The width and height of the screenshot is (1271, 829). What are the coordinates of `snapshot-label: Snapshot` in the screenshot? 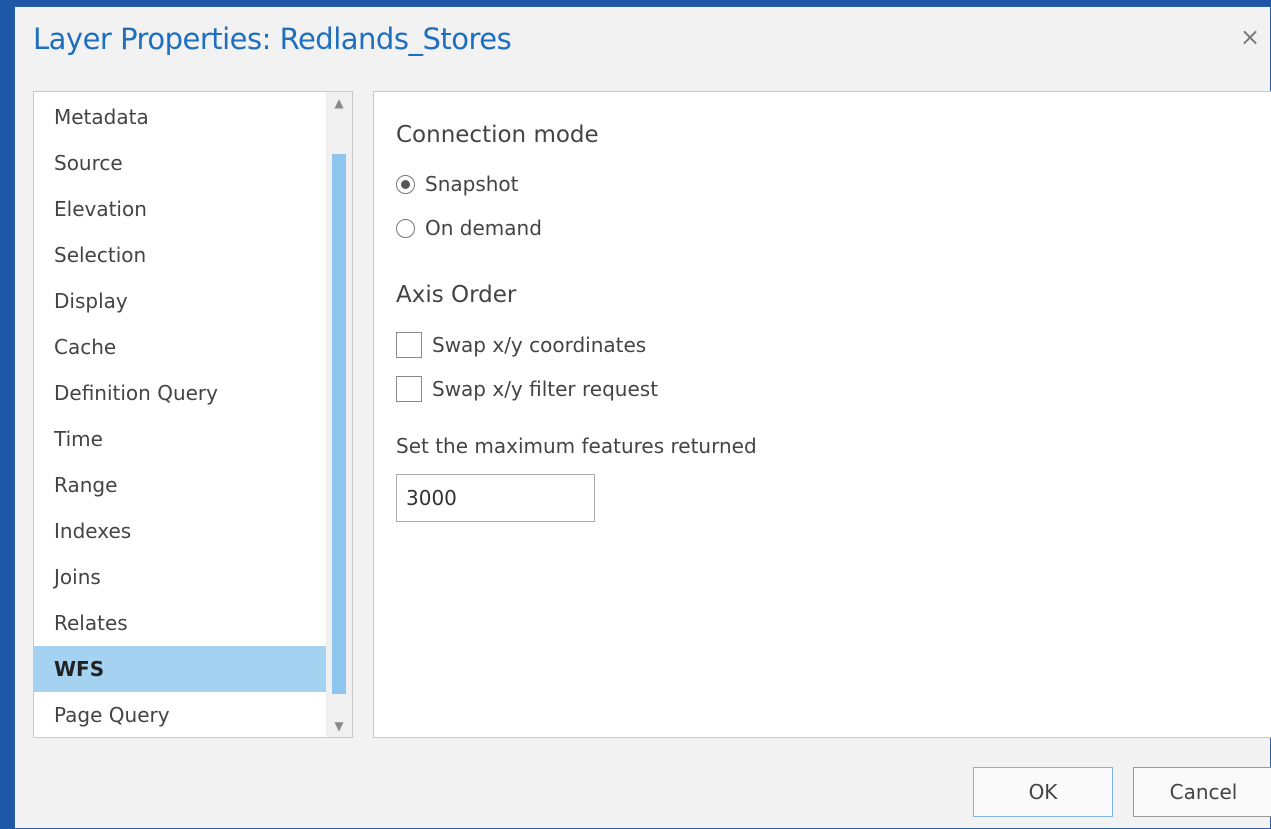 It's located at (472, 184).